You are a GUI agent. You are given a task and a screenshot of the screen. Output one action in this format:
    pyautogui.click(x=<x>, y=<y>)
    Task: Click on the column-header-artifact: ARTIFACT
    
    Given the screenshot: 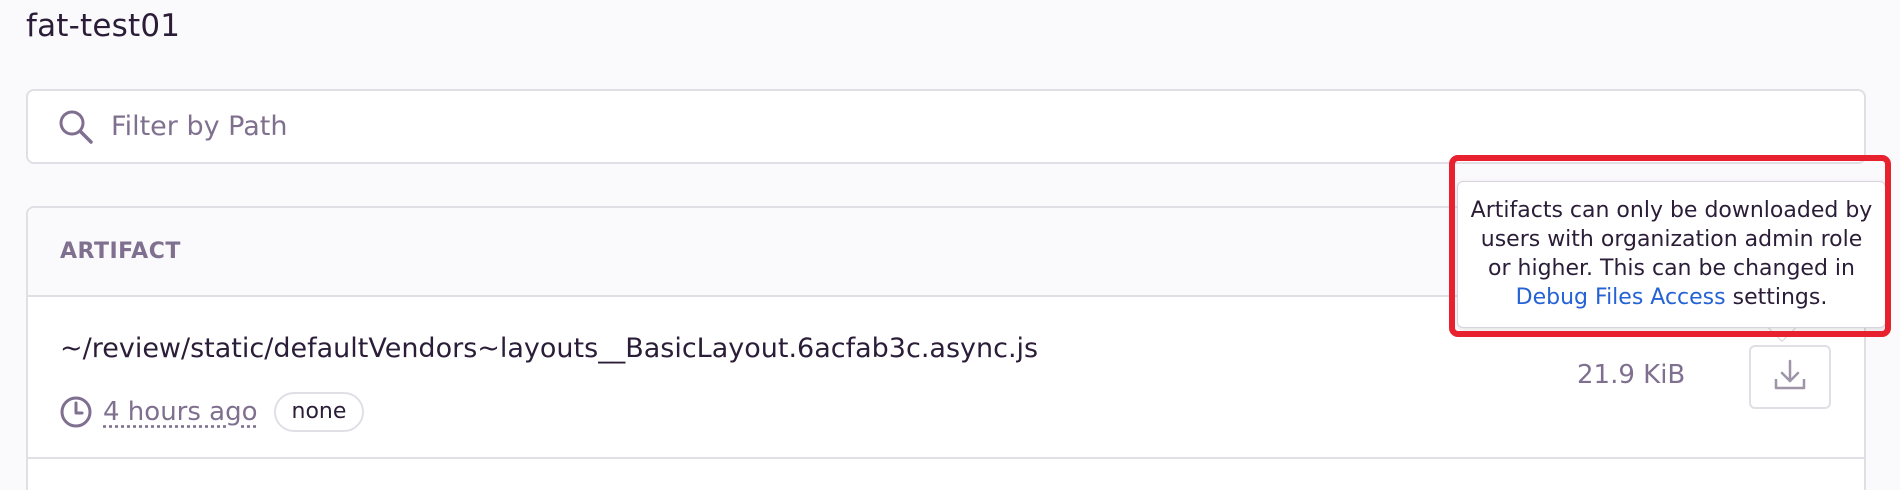 What is the action you would take?
    pyautogui.click(x=120, y=251)
    